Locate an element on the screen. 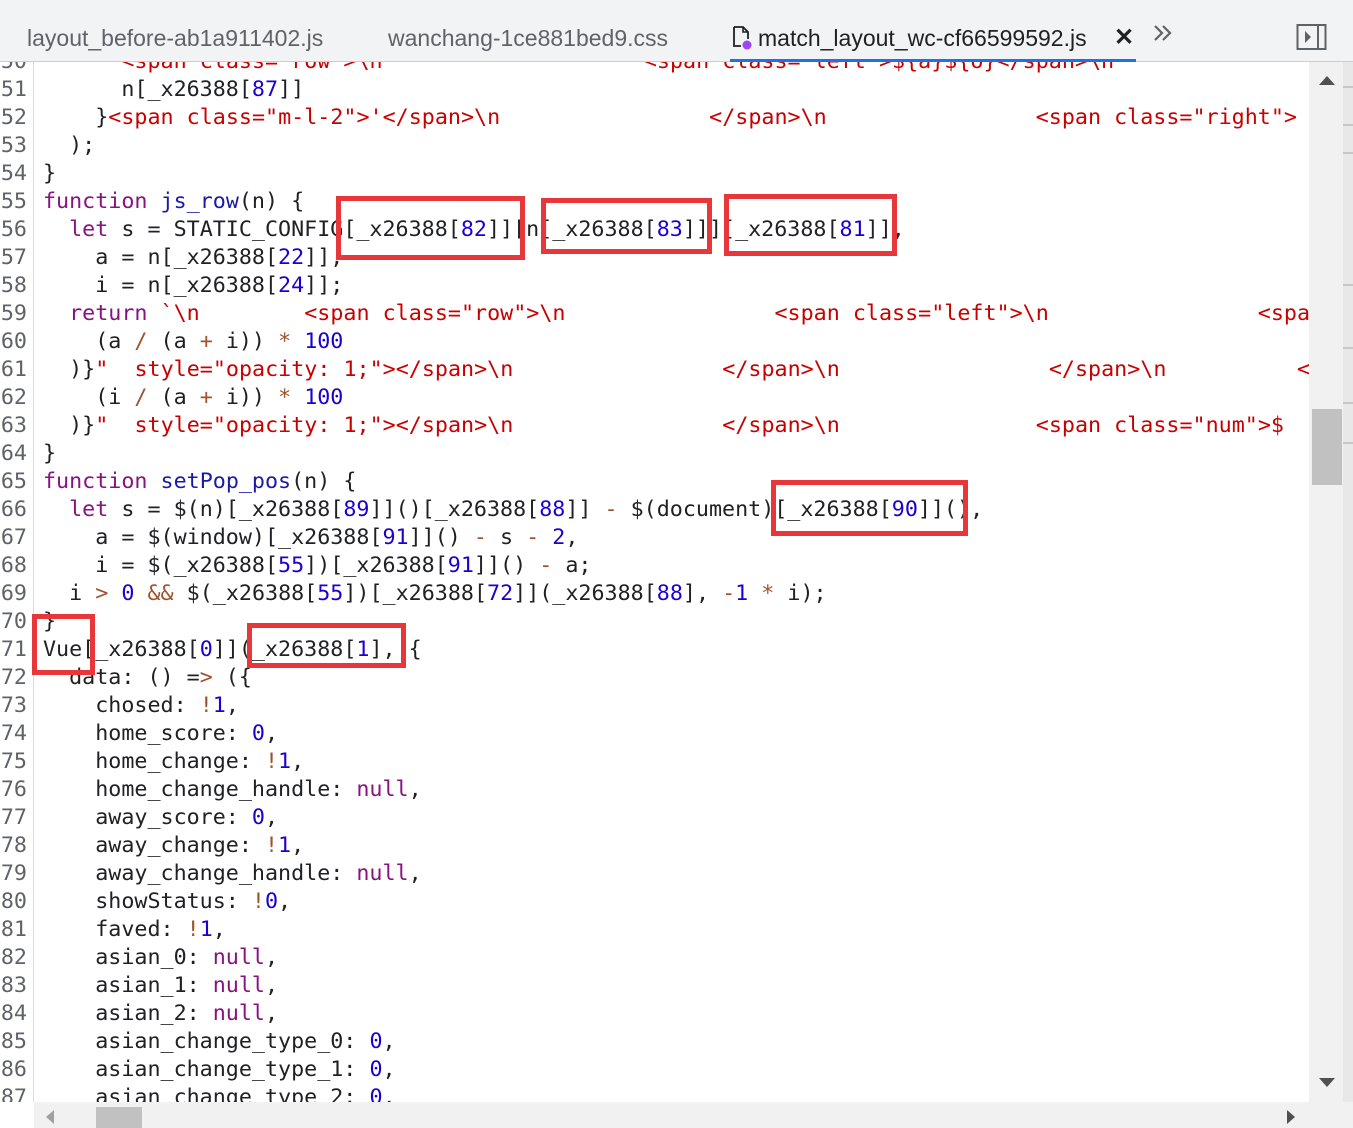  double-chevron-right-icon is located at coordinates (1163, 33).